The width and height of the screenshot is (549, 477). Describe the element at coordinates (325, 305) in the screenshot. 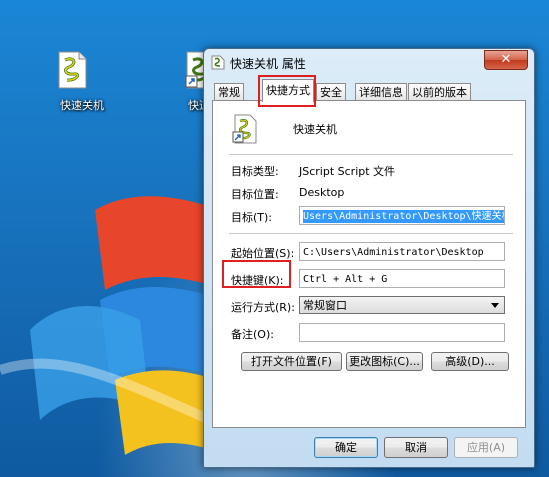

I see `run-select-value: 常规窗口` at that location.